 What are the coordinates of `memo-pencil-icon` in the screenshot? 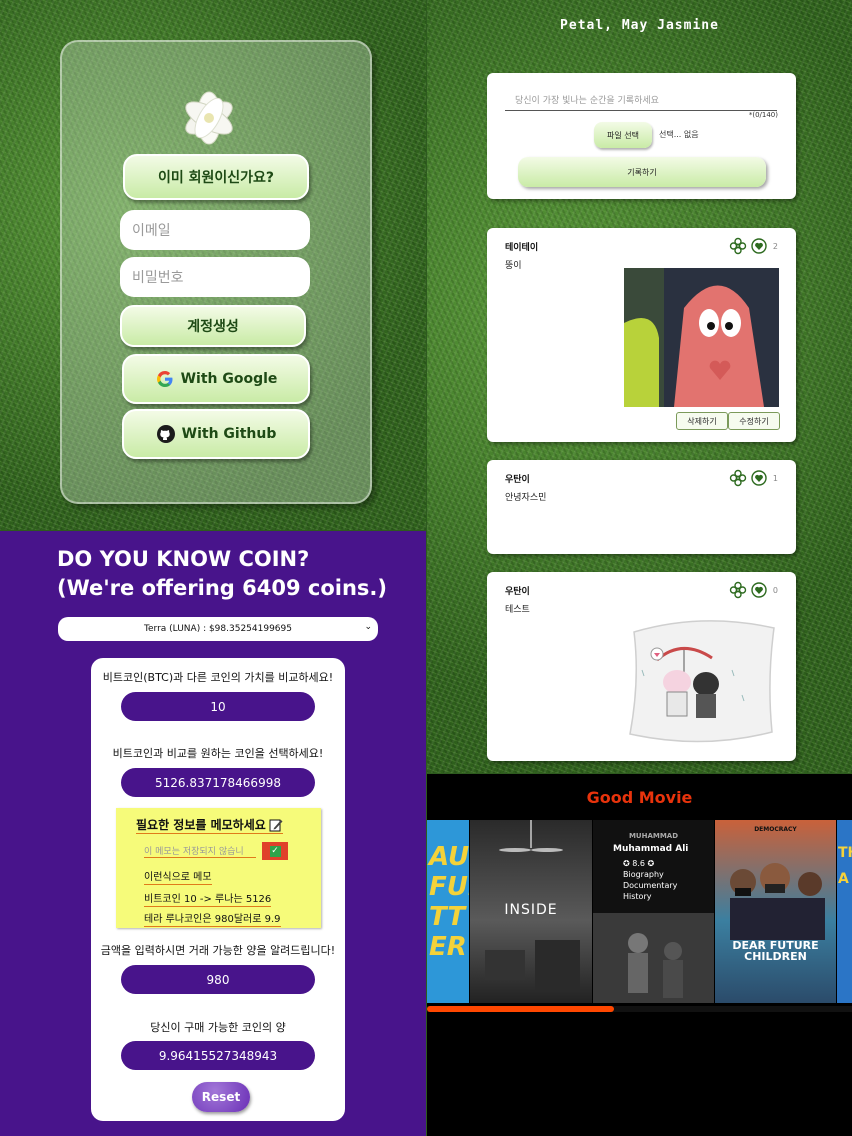 It's located at (276, 825).